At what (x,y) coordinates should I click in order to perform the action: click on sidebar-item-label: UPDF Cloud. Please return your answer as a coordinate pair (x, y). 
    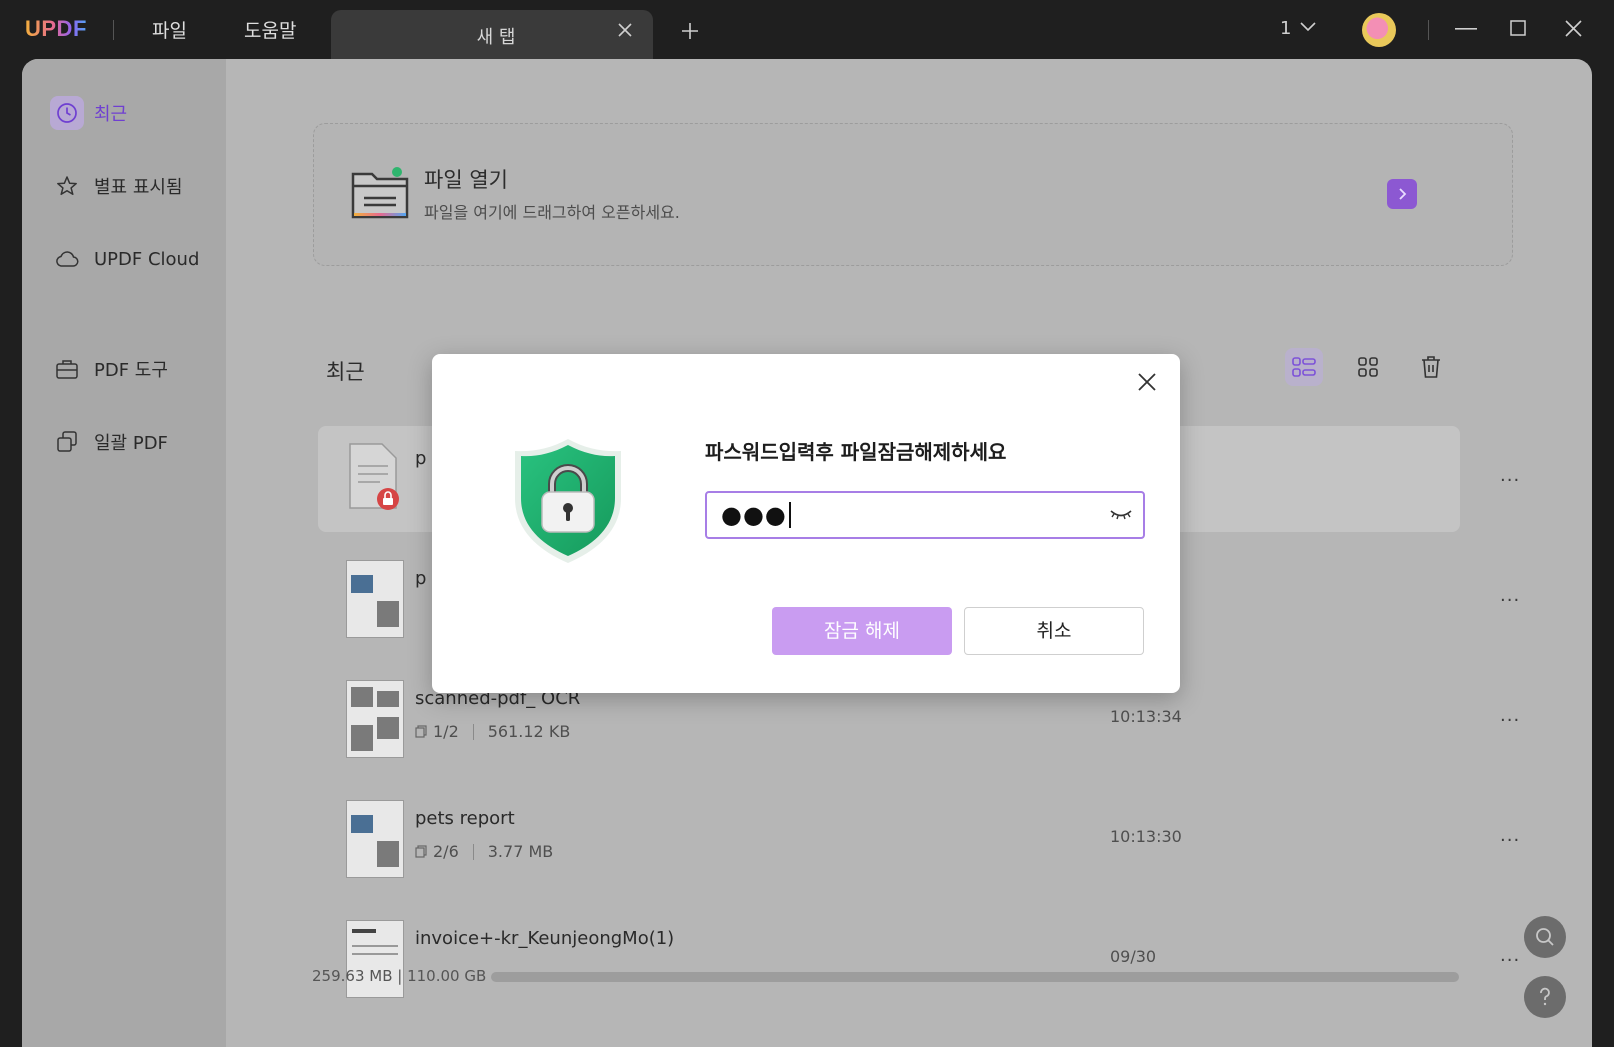
    Looking at the image, I should click on (147, 259).